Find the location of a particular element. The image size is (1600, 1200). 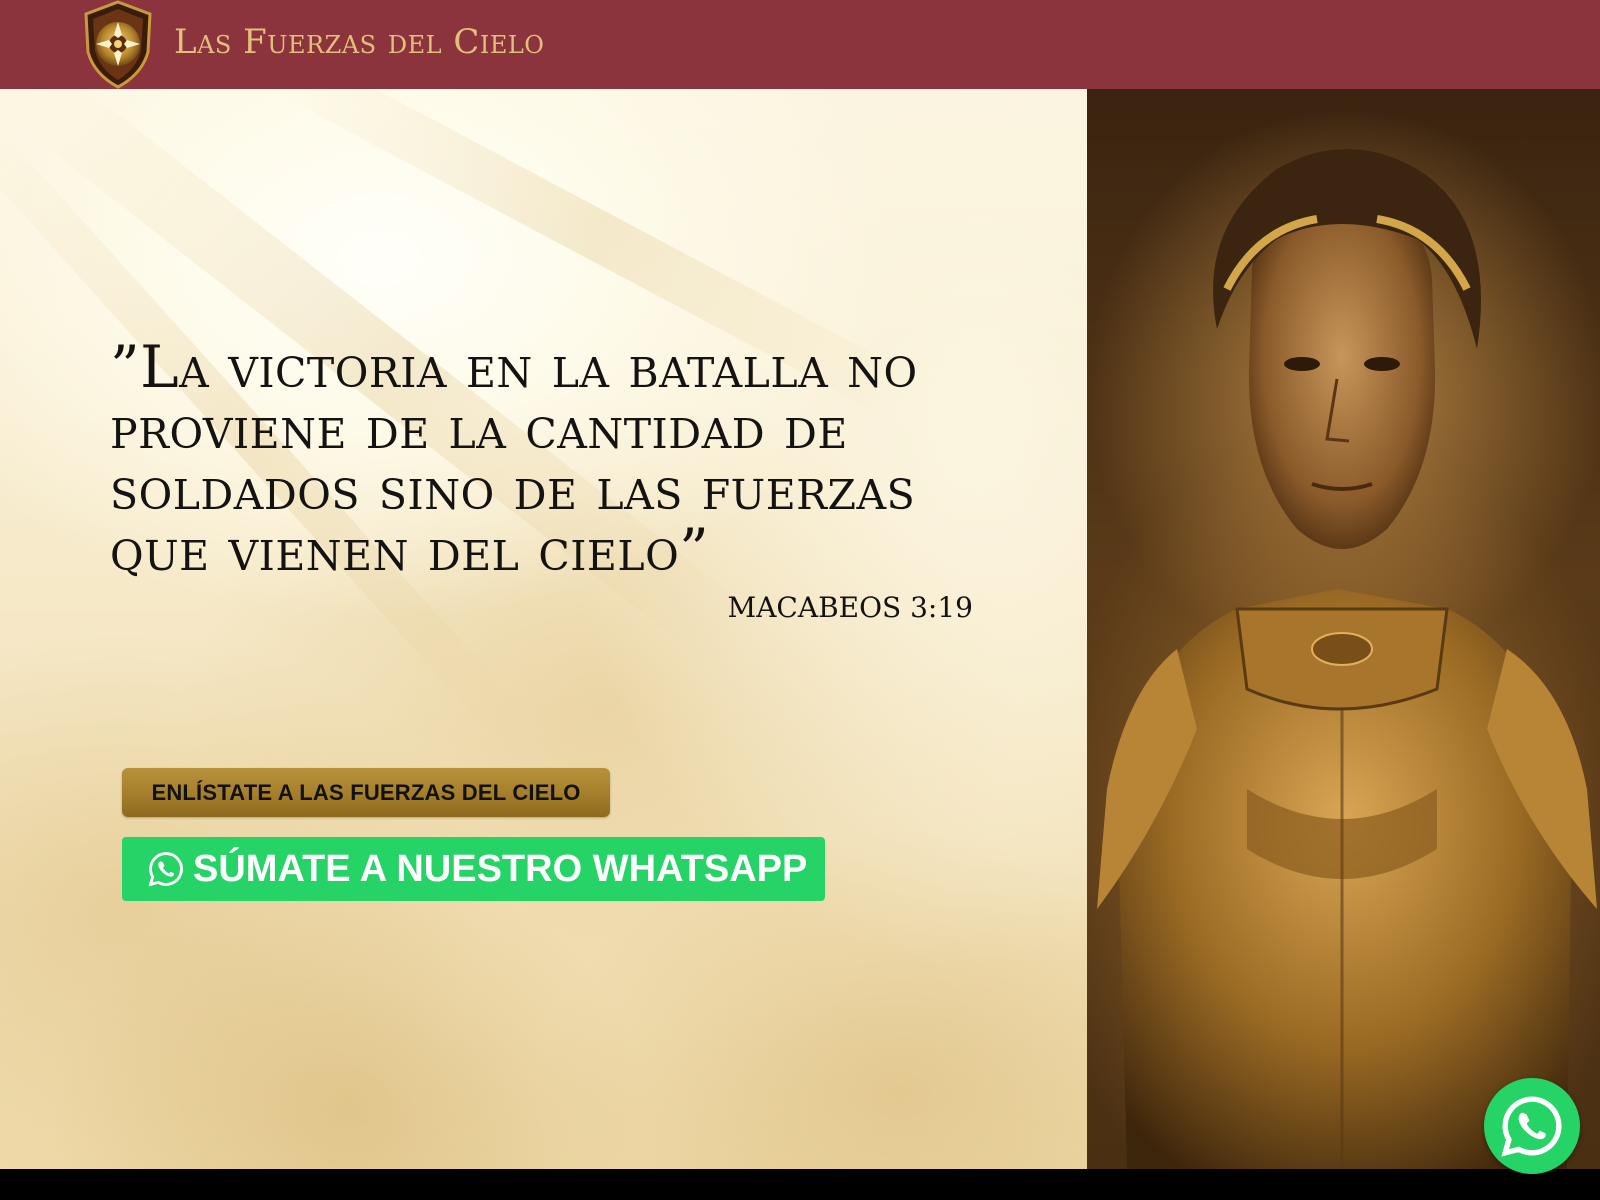

whatsapp-join-button: SÚMATE A NUESTRO WHATSAPP is located at coordinates (473, 869).